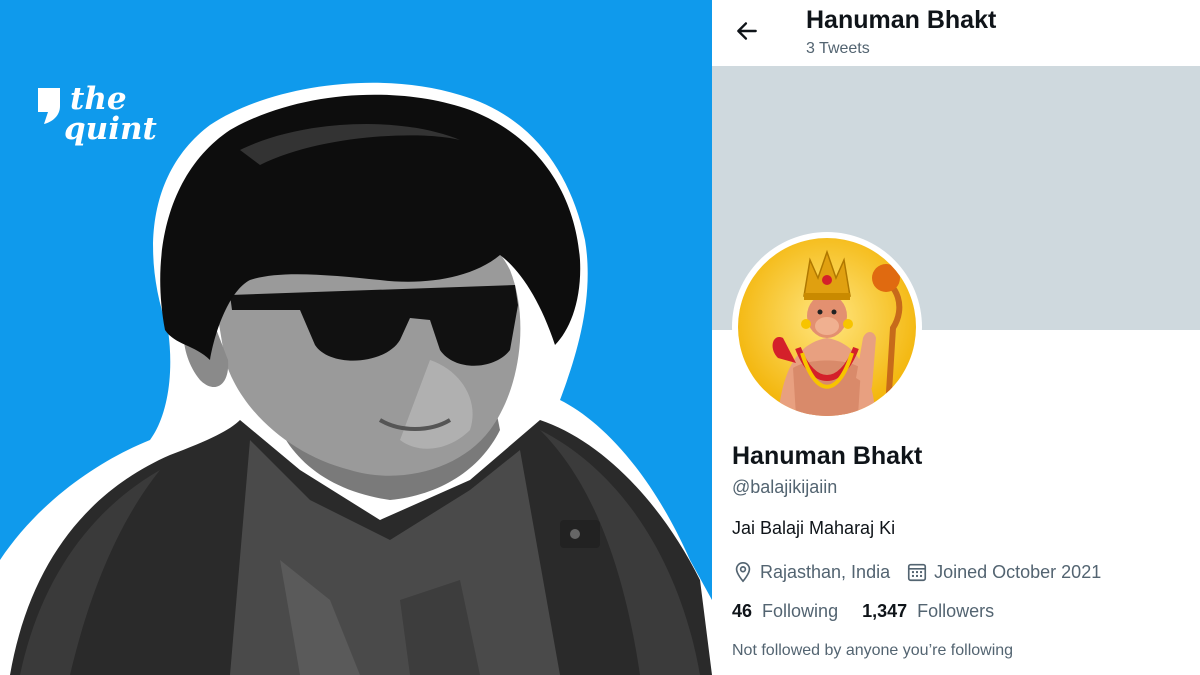  I want to click on header-profile-name: Hanuman Bhakt, so click(901, 20).